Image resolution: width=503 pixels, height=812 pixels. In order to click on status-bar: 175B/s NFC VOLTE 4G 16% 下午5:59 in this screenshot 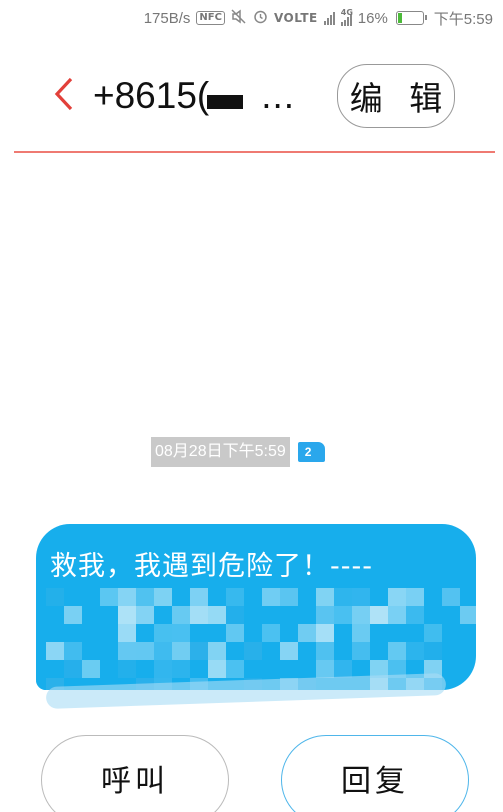, I will do `click(251, 18)`.